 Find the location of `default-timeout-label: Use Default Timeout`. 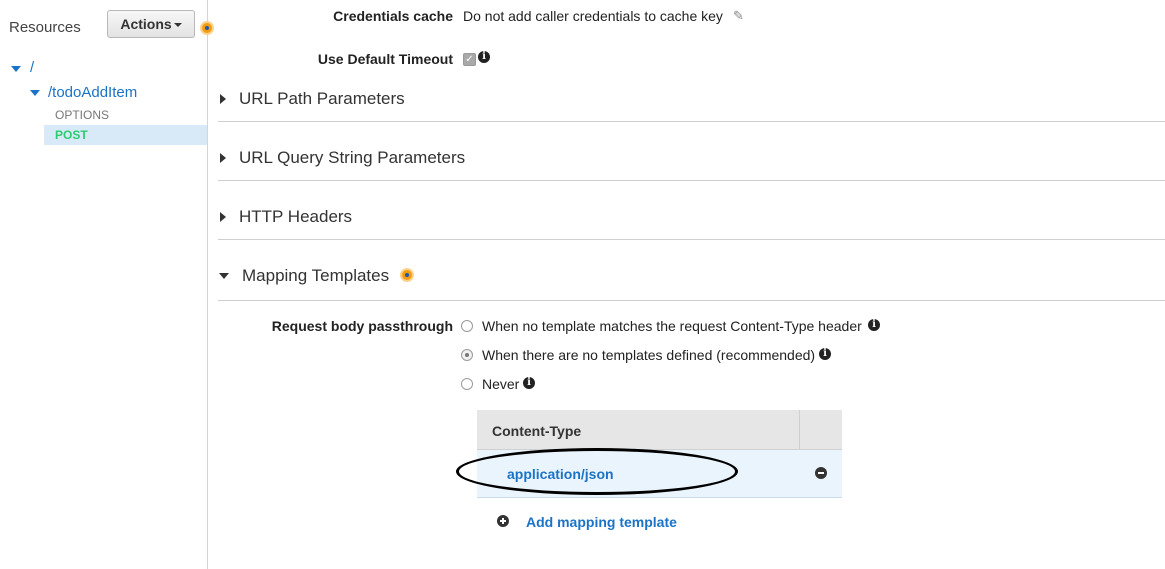

default-timeout-label: Use Default Timeout is located at coordinates (385, 59).